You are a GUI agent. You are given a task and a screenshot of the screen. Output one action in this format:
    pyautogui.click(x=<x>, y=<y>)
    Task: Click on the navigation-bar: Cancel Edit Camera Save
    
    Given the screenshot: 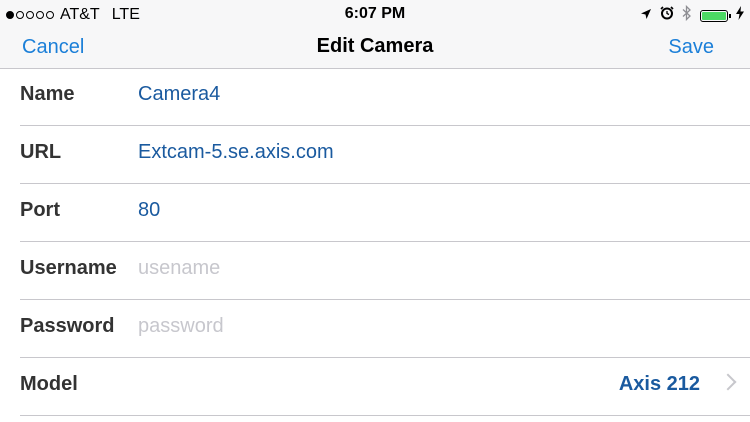 What is the action you would take?
    pyautogui.click(x=375, y=49)
    